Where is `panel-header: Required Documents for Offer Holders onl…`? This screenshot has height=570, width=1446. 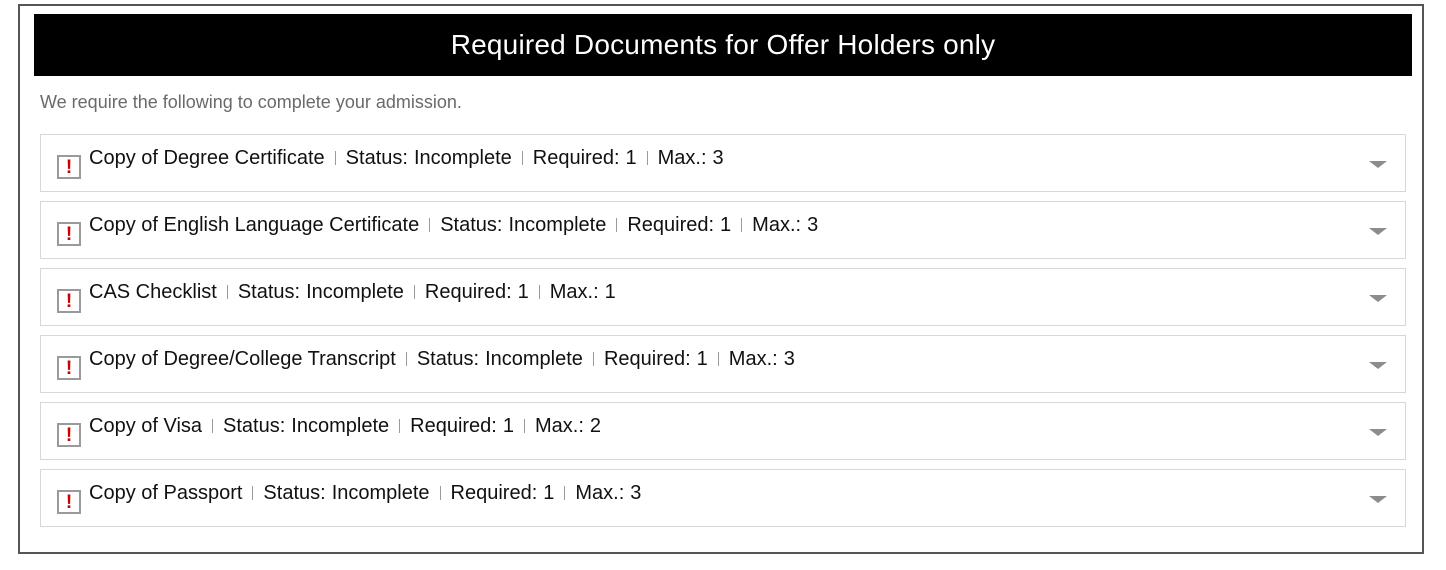
panel-header: Required Documents for Offer Holders onl… is located at coordinates (723, 45).